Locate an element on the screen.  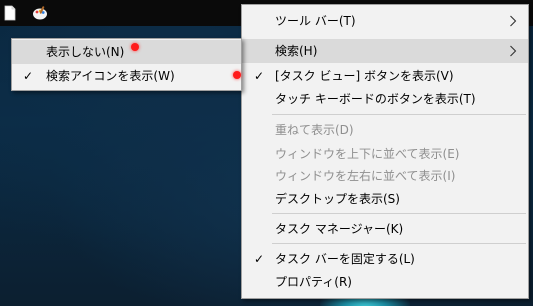
menu-item-task-manager: タスク マネージャー(K) is located at coordinates (385, 229).